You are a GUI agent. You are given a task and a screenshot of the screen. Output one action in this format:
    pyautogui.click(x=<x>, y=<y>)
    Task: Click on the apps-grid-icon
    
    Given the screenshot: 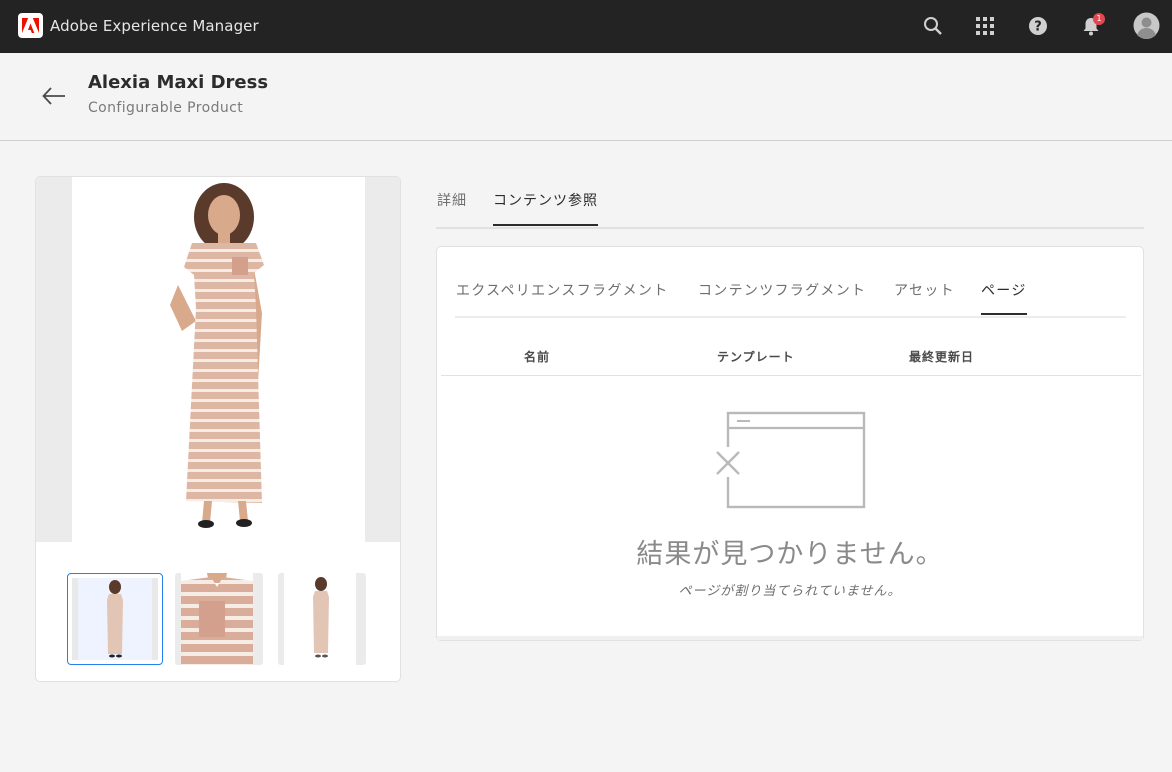 What is the action you would take?
    pyautogui.click(x=985, y=26)
    